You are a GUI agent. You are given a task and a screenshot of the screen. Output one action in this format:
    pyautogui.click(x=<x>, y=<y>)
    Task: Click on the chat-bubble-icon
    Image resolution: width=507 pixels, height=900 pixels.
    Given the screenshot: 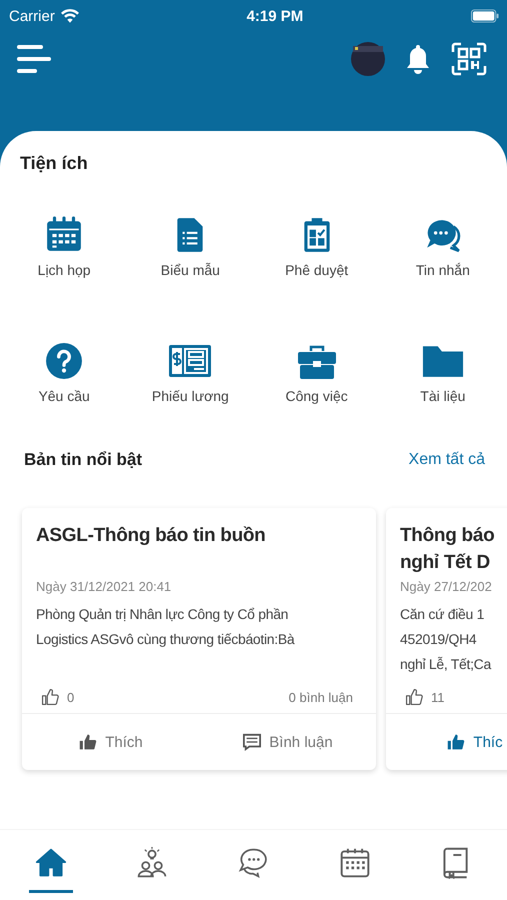 What is the action you would take?
    pyautogui.click(x=253, y=863)
    